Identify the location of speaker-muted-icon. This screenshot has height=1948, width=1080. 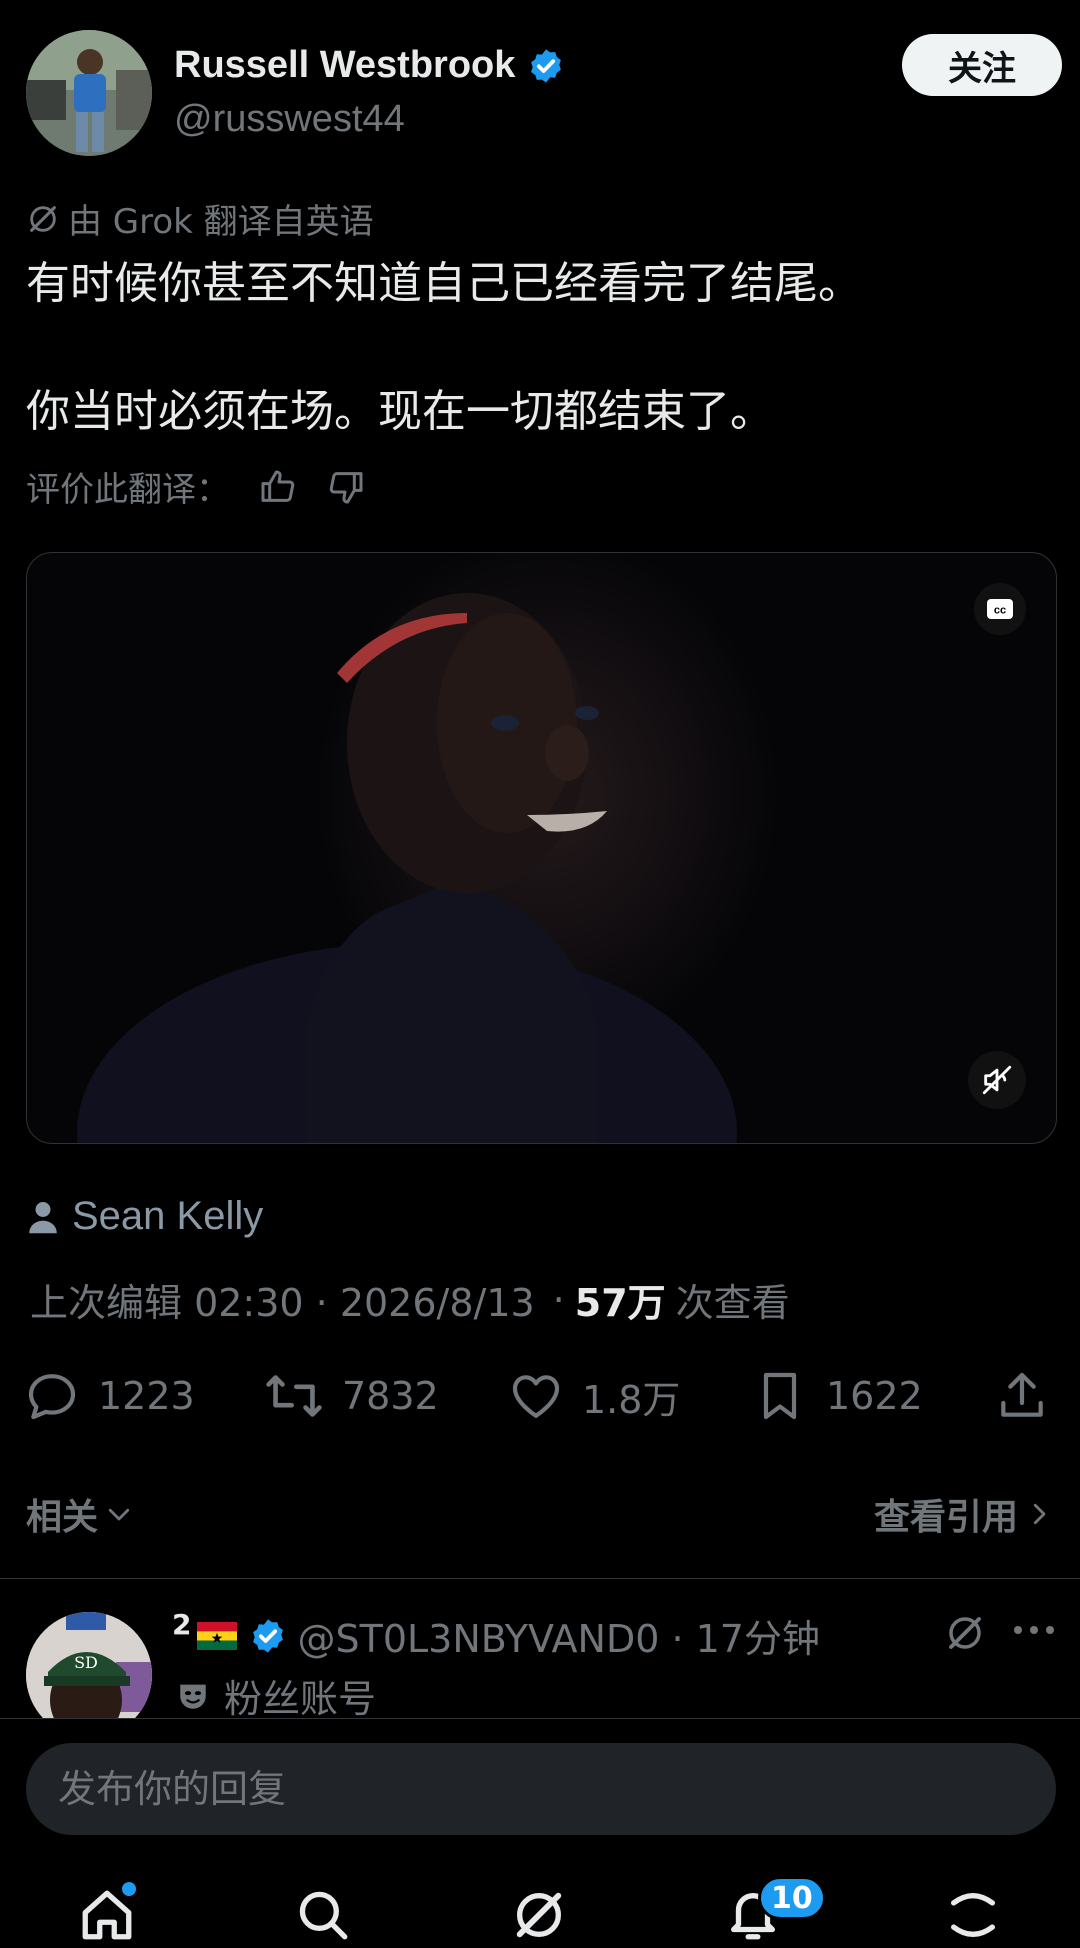
(997, 1080).